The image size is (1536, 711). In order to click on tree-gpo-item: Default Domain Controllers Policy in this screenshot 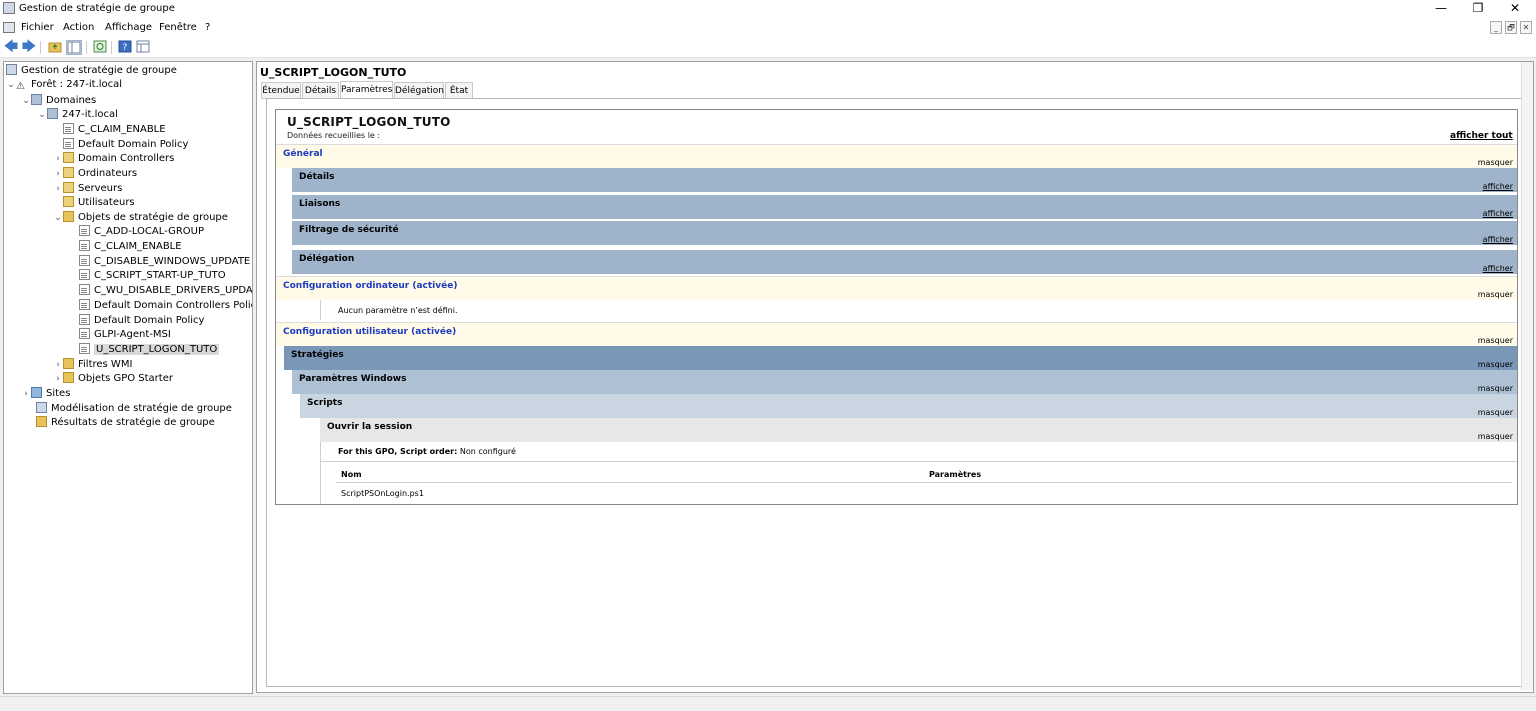, I will do `click(165, 306)`.